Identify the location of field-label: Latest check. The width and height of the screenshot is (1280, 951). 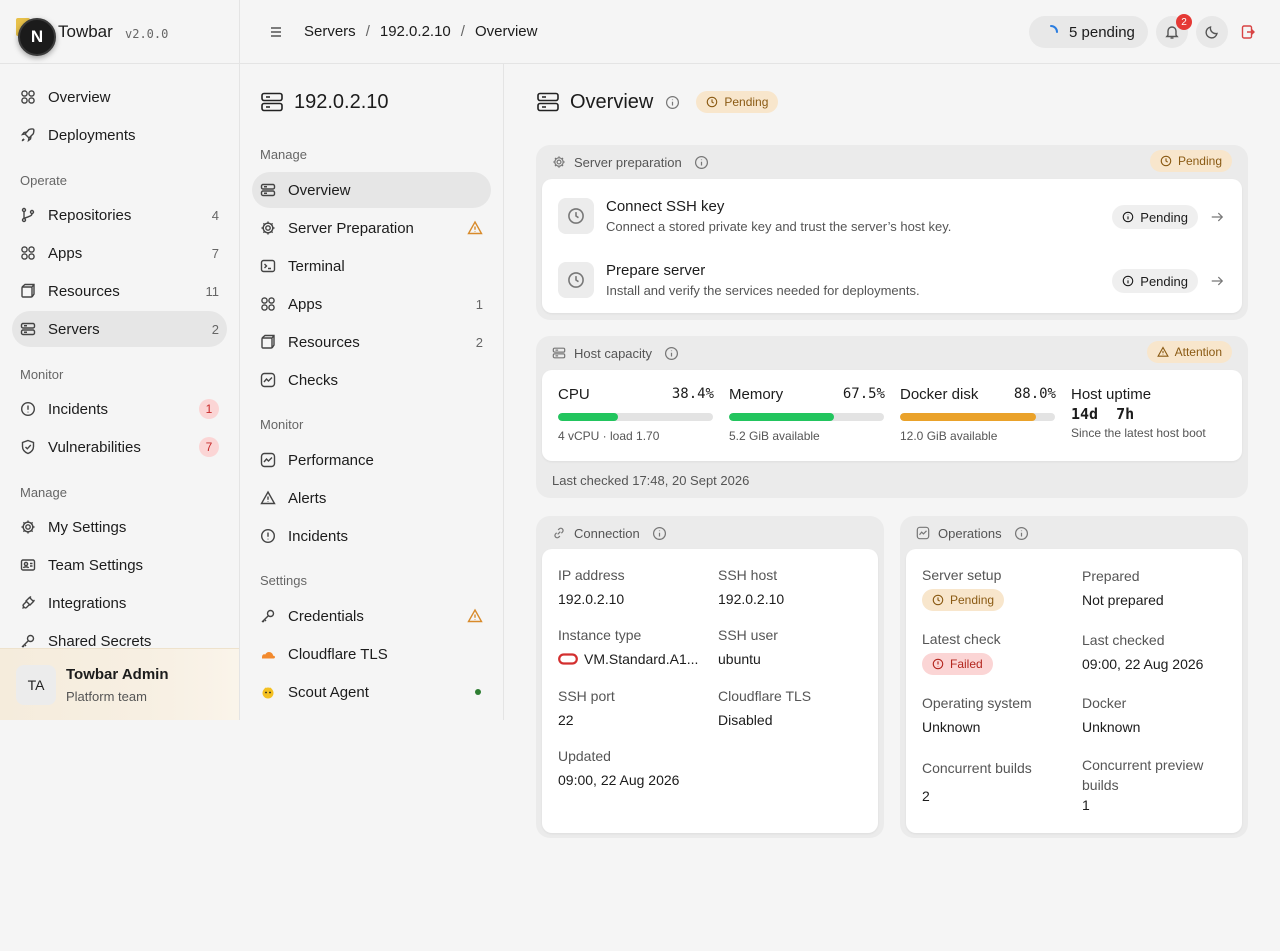
(961, 639).